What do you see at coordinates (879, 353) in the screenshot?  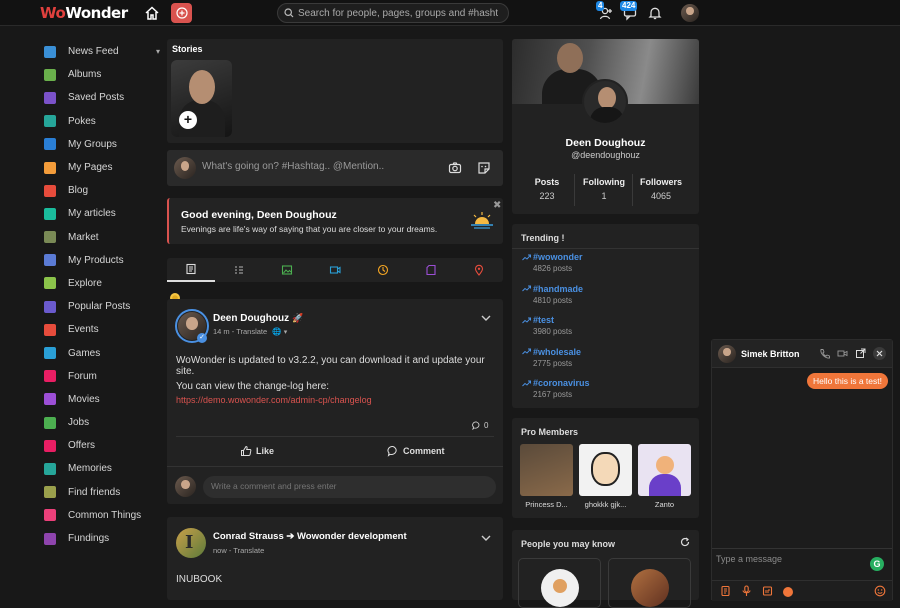 I see `close-chat-button` at bounding box center [879, 353].